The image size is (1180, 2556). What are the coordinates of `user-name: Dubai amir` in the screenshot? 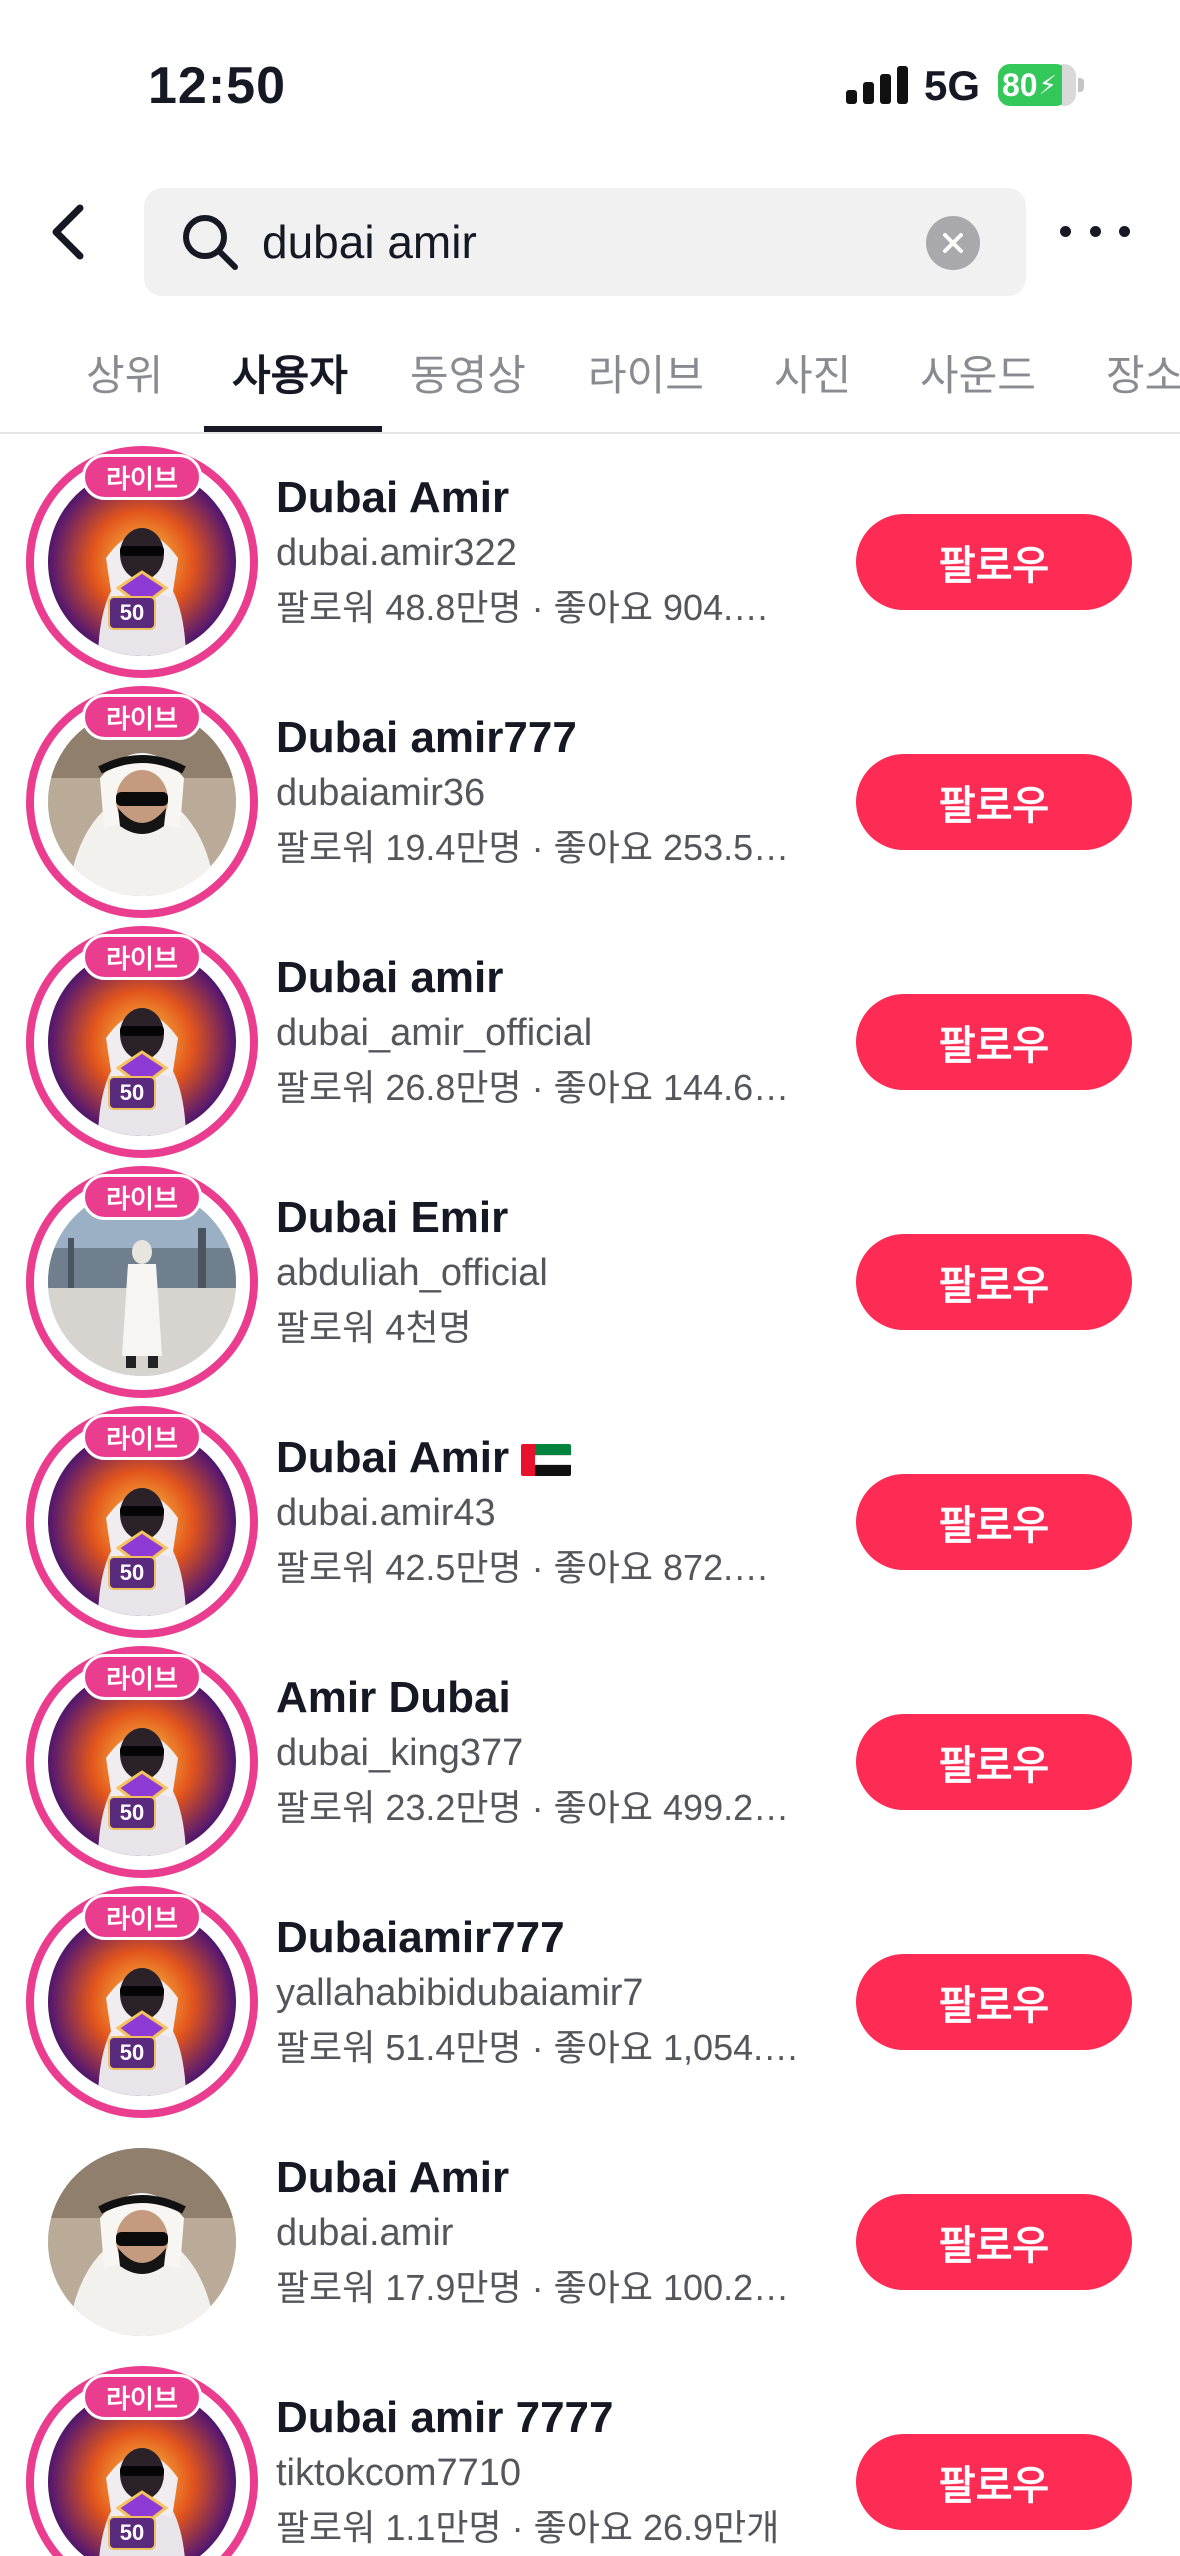 It's located at (390, 977).